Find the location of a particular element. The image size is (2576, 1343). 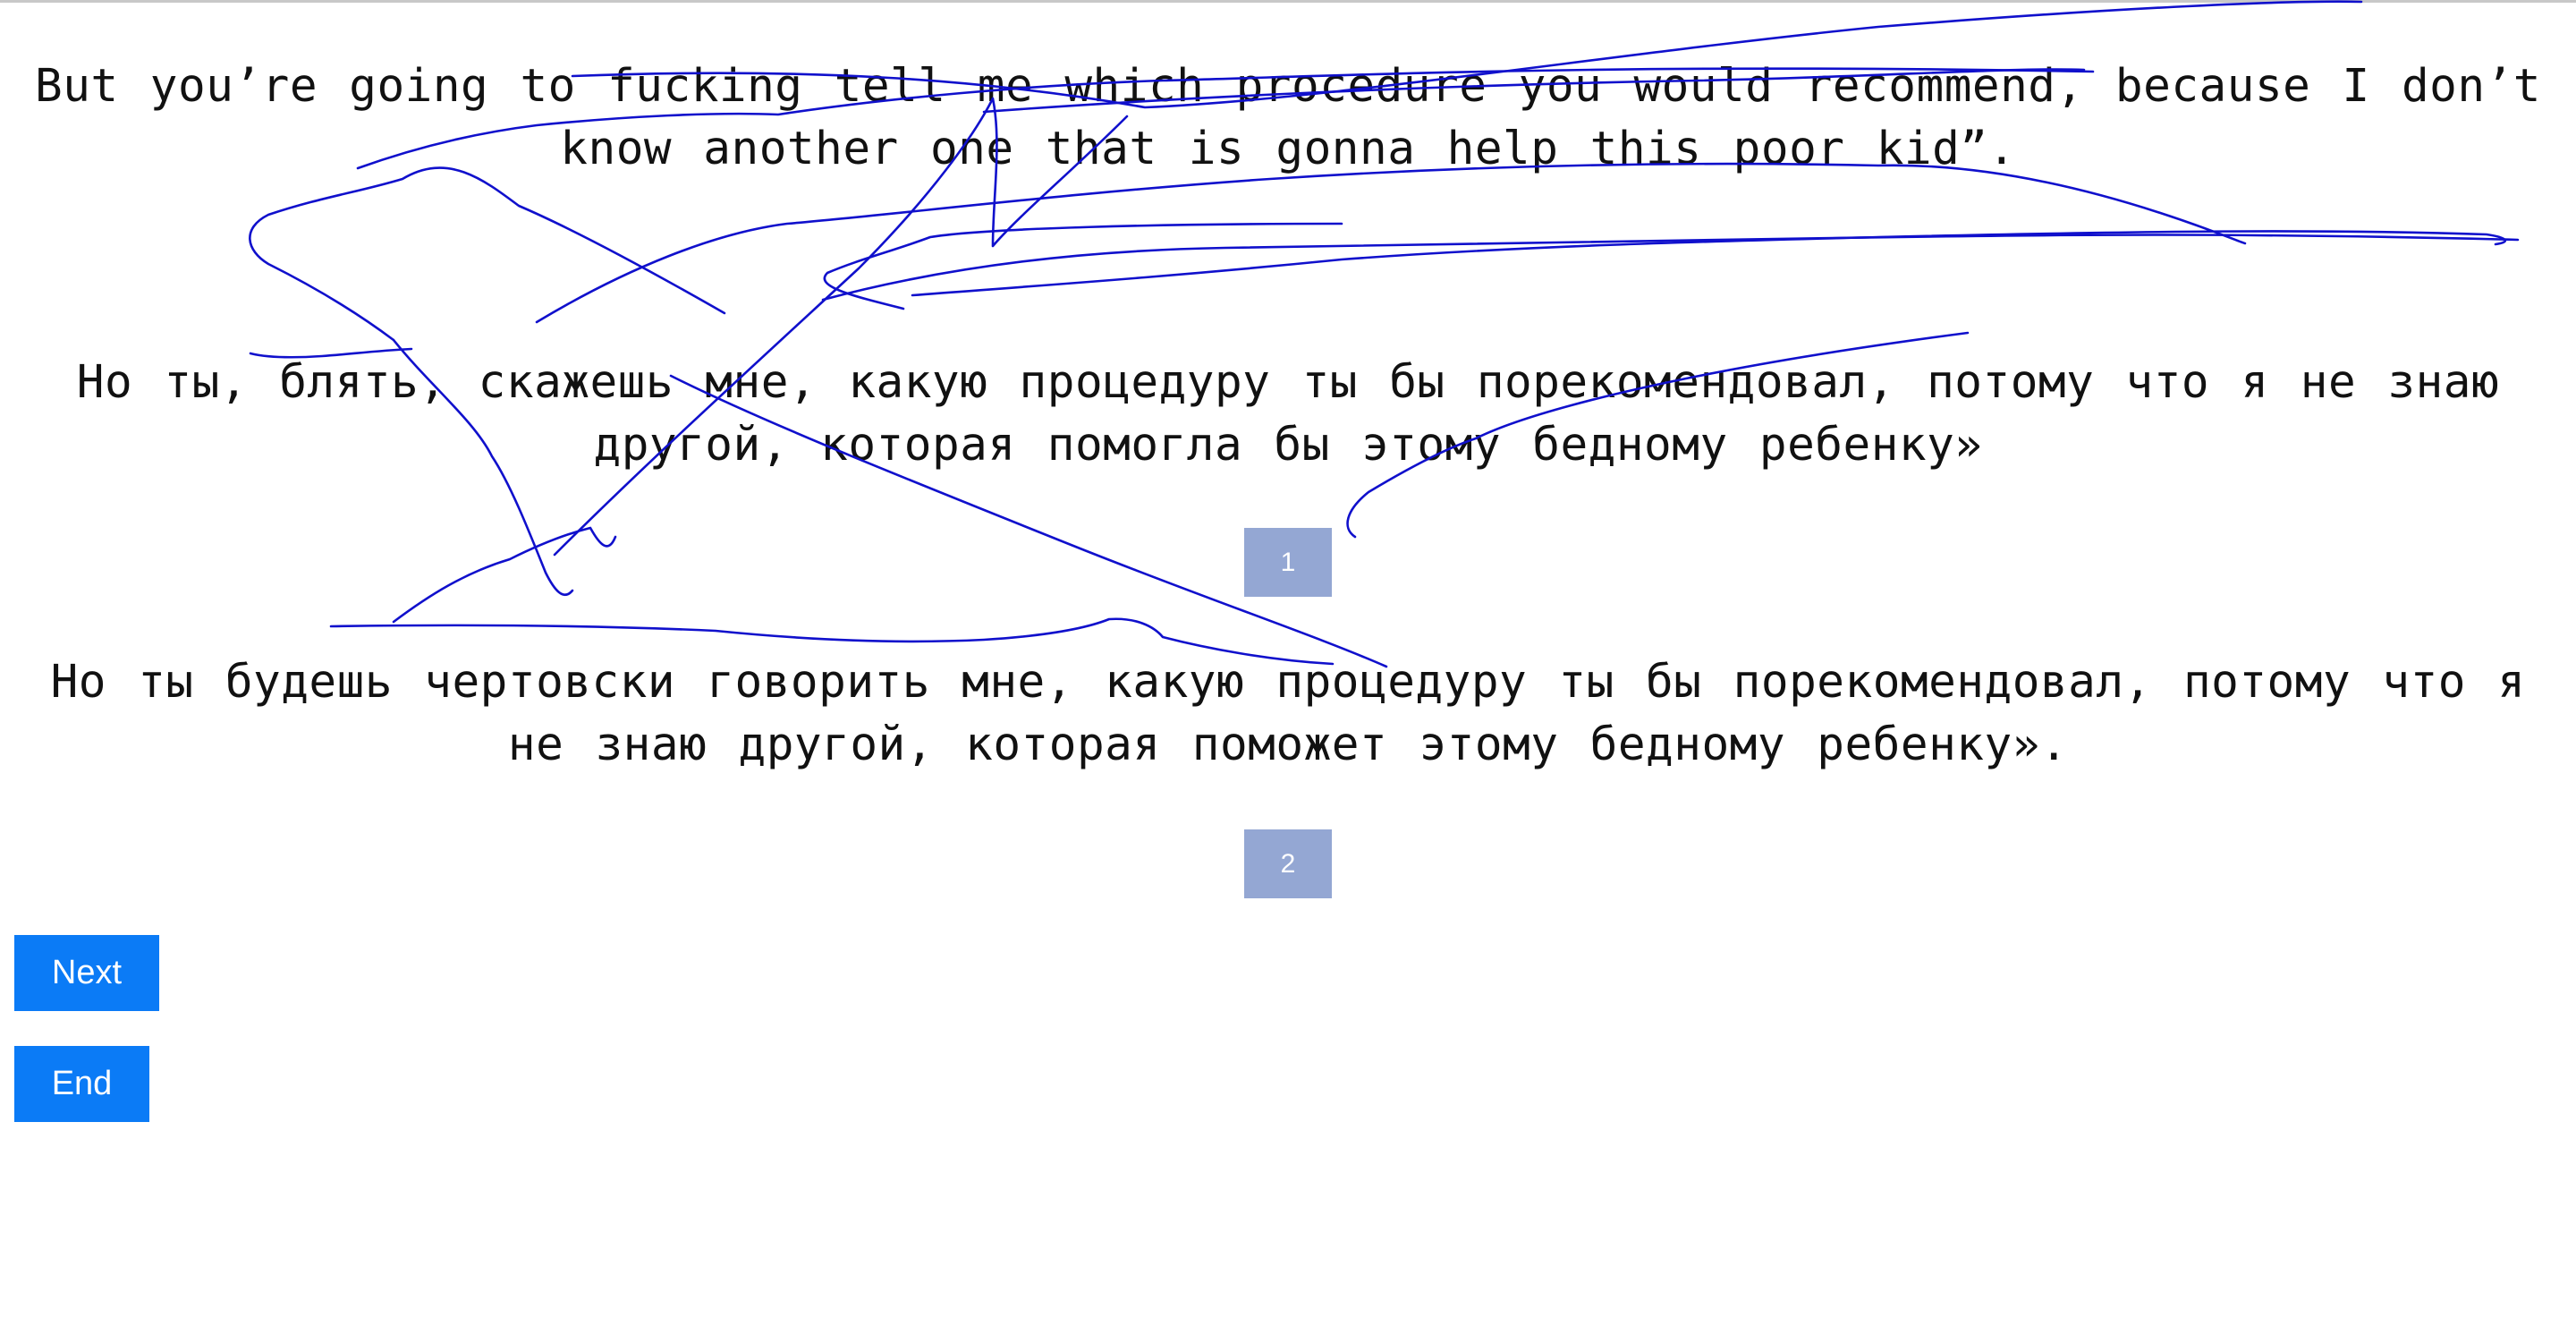

end-button: End is located at coordinates (81, 1084).